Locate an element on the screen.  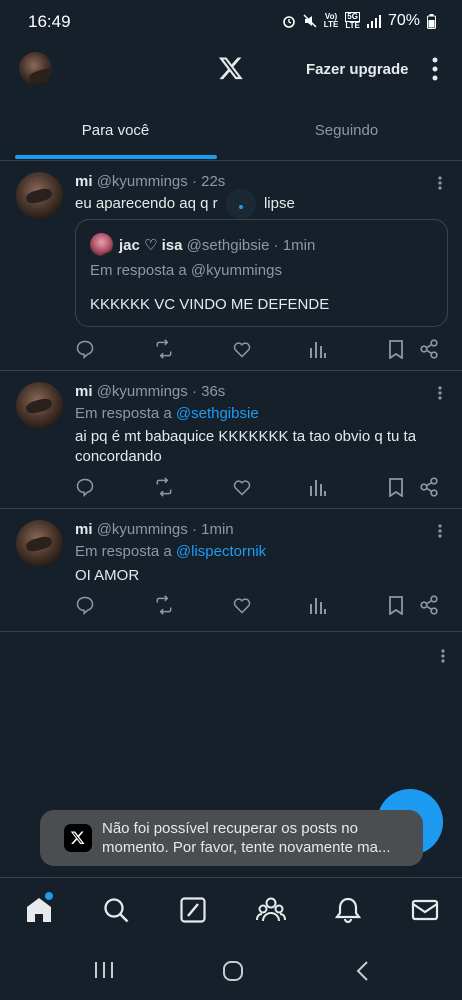
back-icon is located at coordinates (362, 971).